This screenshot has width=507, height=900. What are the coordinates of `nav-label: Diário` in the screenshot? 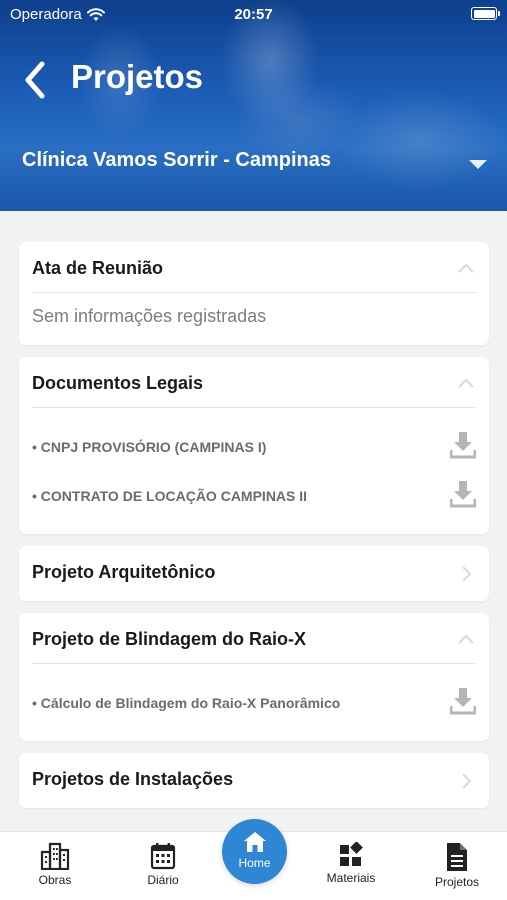 It's located at (163, 880).